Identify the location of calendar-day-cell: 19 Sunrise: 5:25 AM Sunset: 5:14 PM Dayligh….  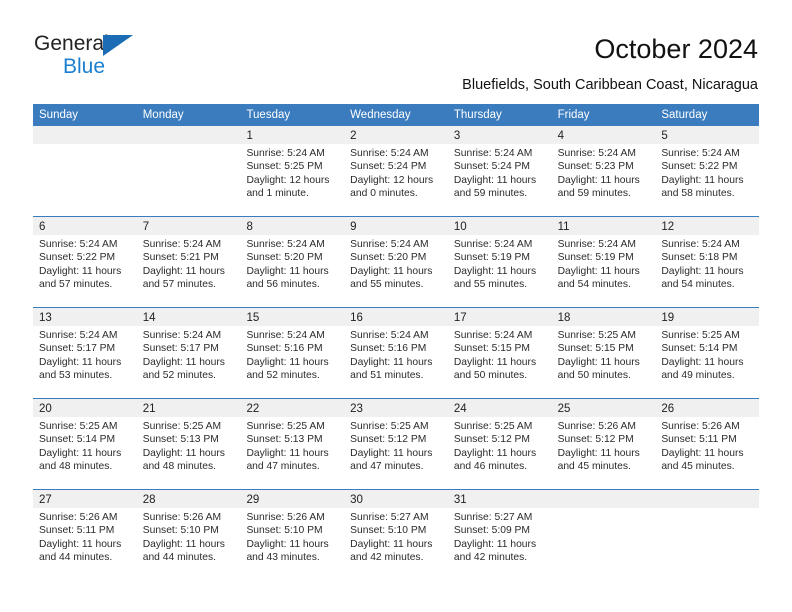
(707, 353).